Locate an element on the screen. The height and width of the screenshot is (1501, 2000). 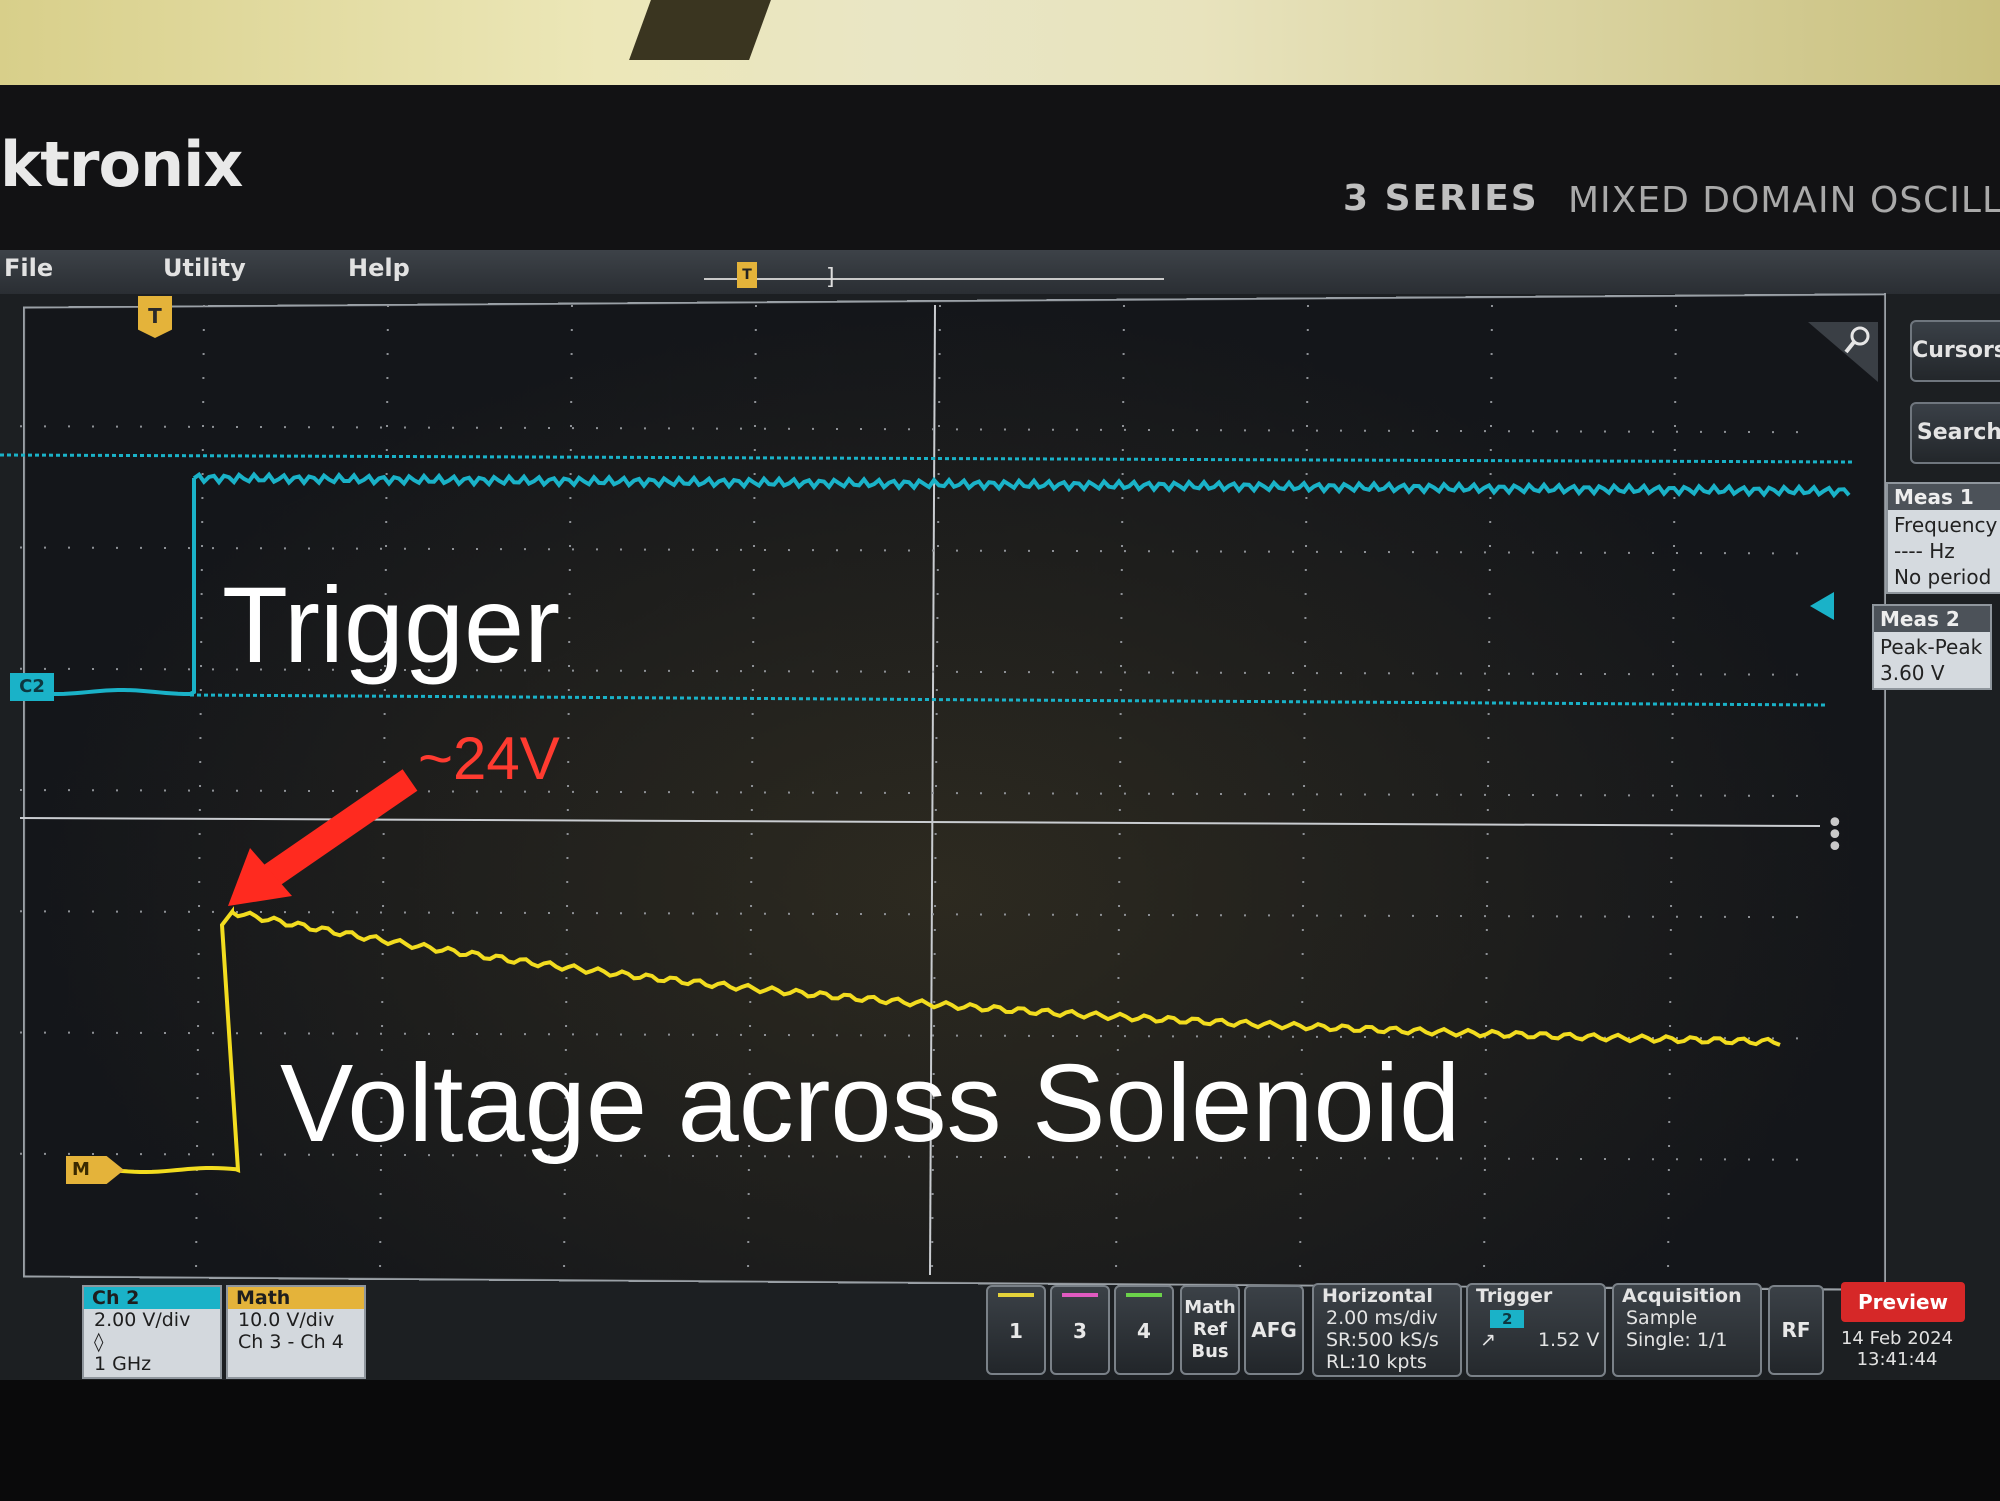
channel-1-label: 1 is located at coordinates (1016, 1331).